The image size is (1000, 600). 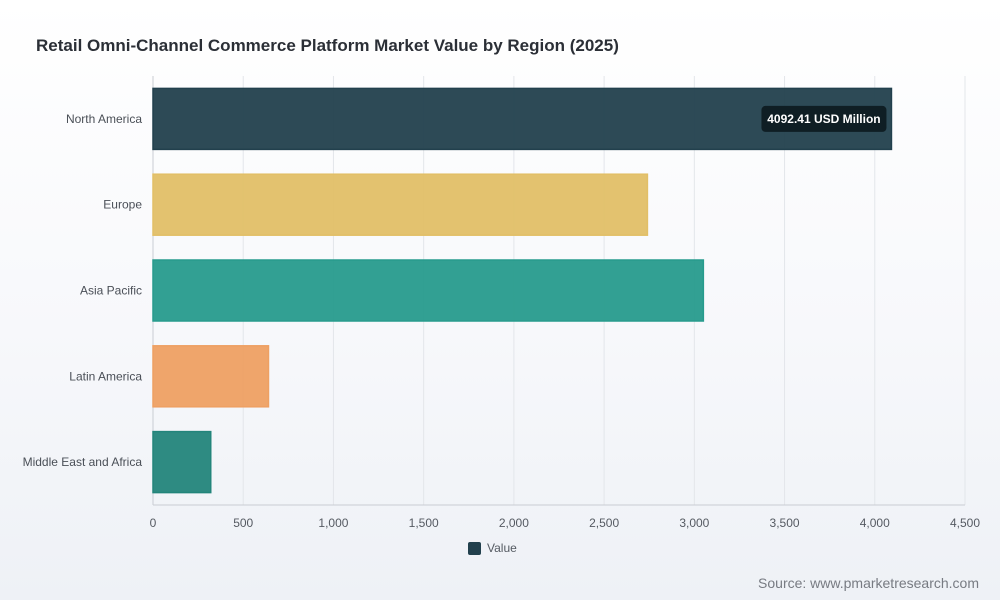 I want to click on y-category-label: Middle East and Africa, so click(x=83, y=462).